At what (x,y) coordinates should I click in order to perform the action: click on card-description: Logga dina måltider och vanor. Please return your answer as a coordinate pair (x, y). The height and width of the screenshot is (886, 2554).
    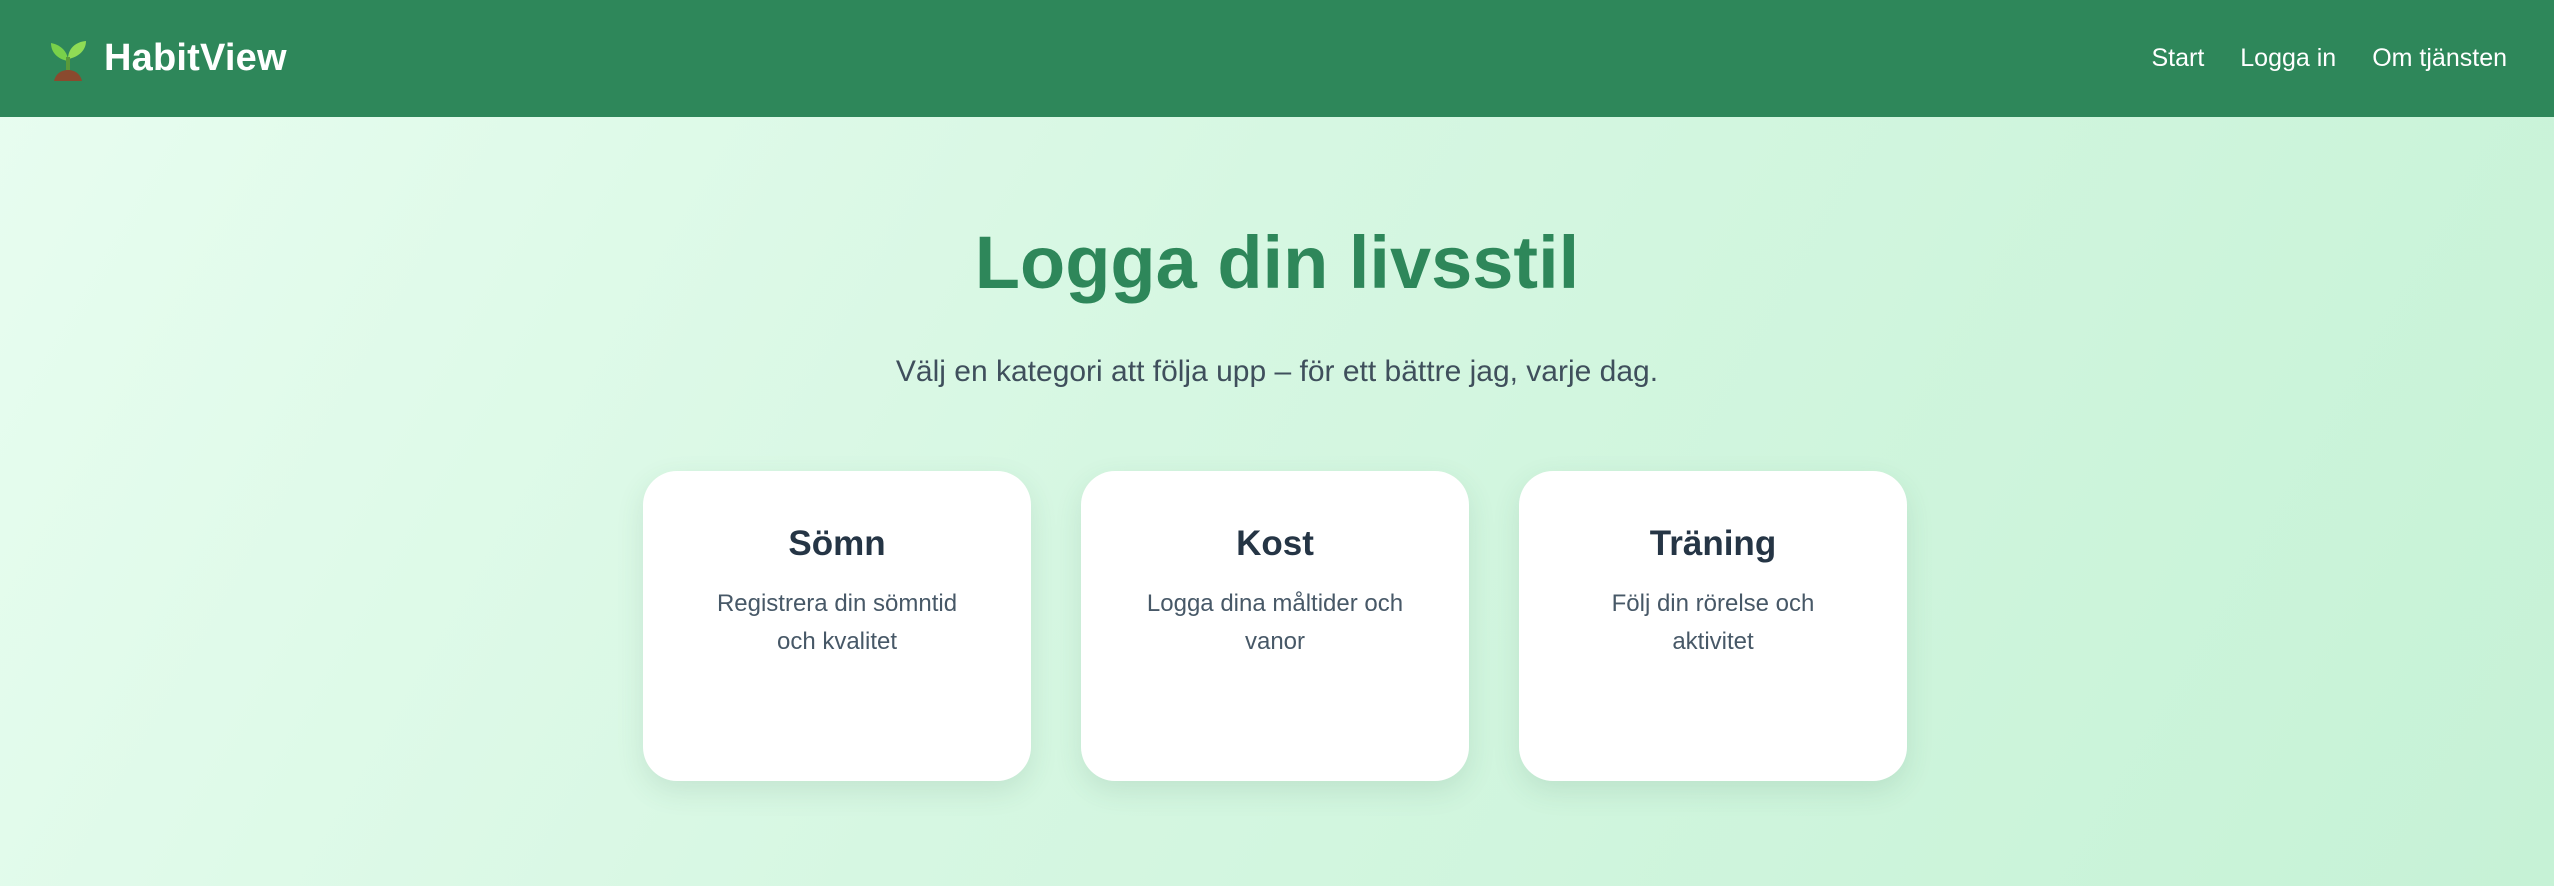
    Looking at the image, I should click on (1275, 623).